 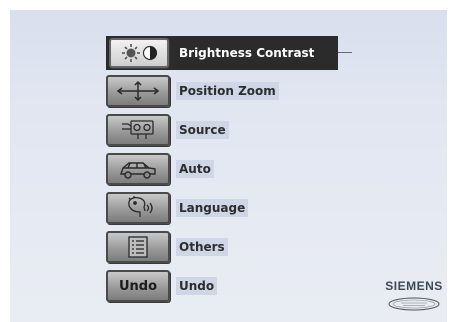 I want to click on siemens-logo: SIEMENS, so click(x=414, y=297).